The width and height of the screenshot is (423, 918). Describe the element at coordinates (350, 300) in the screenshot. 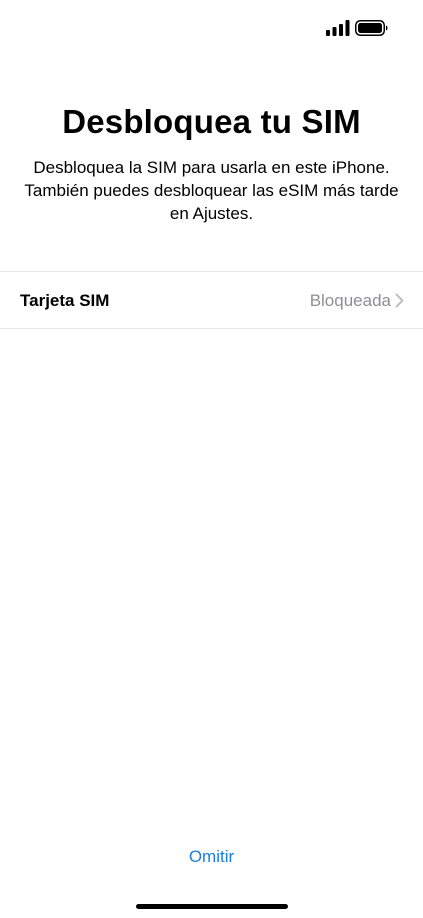

I see `sim-status-value: Bloqueada` at that location.